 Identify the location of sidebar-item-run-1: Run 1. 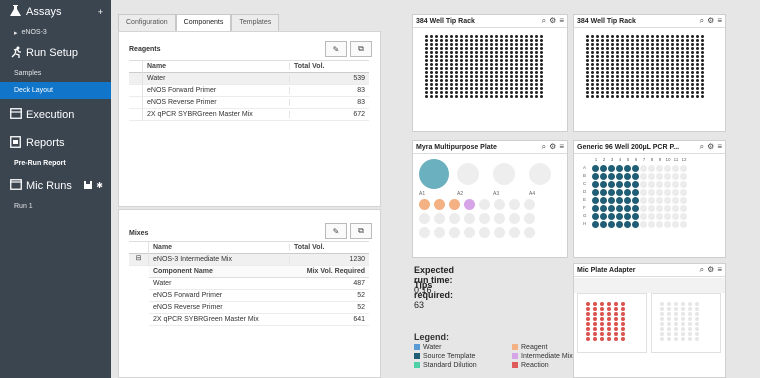
(55, 206).